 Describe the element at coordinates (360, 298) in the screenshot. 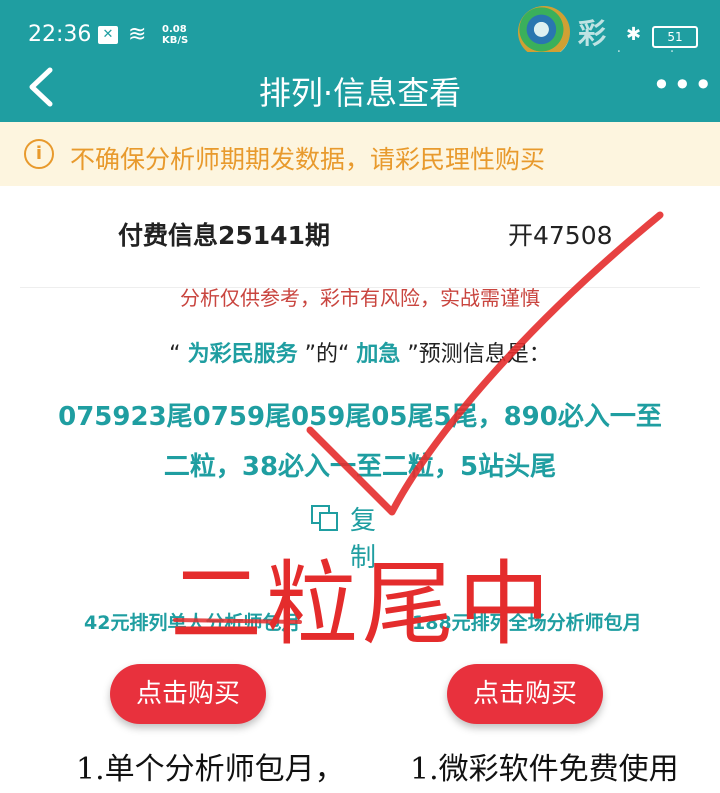

I see `risk-warning: 分析仅供参考，彩市有风险，实战需谨慎` at that location.